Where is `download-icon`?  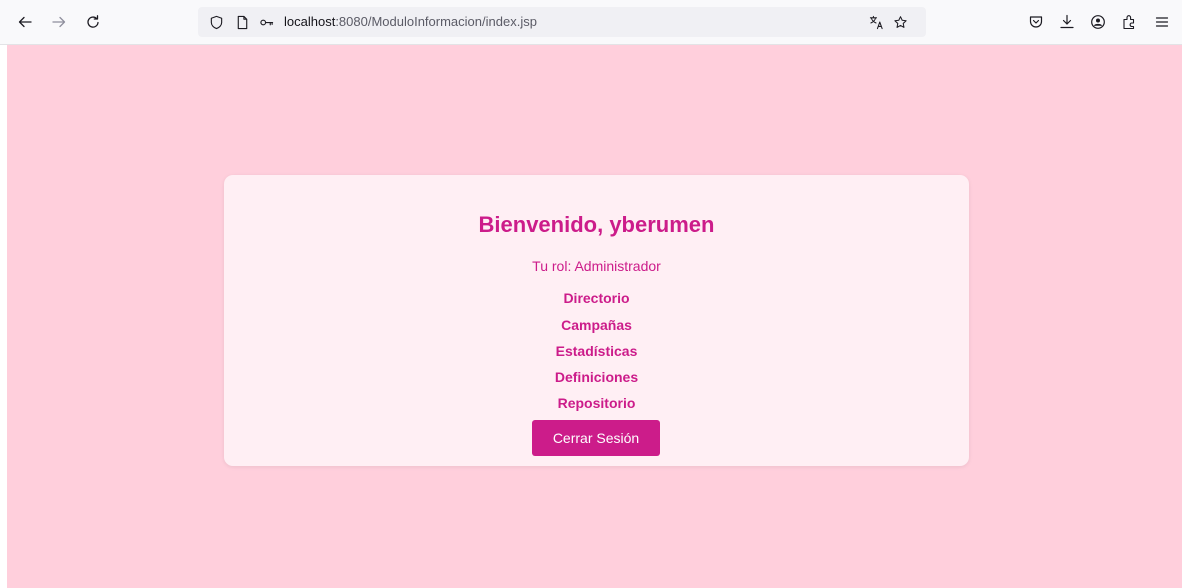
download-icon is located at coordinates (1067, 22).